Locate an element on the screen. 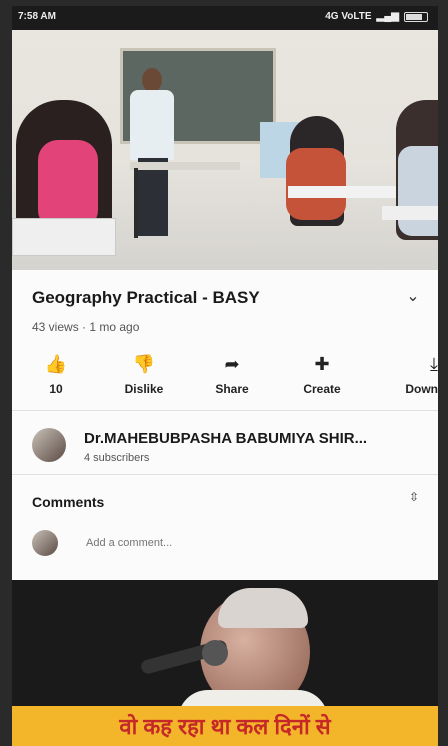 Image resolution: width=448 pixels, height=746 pixels. share-label: Share is located at coordinates (232, 389).